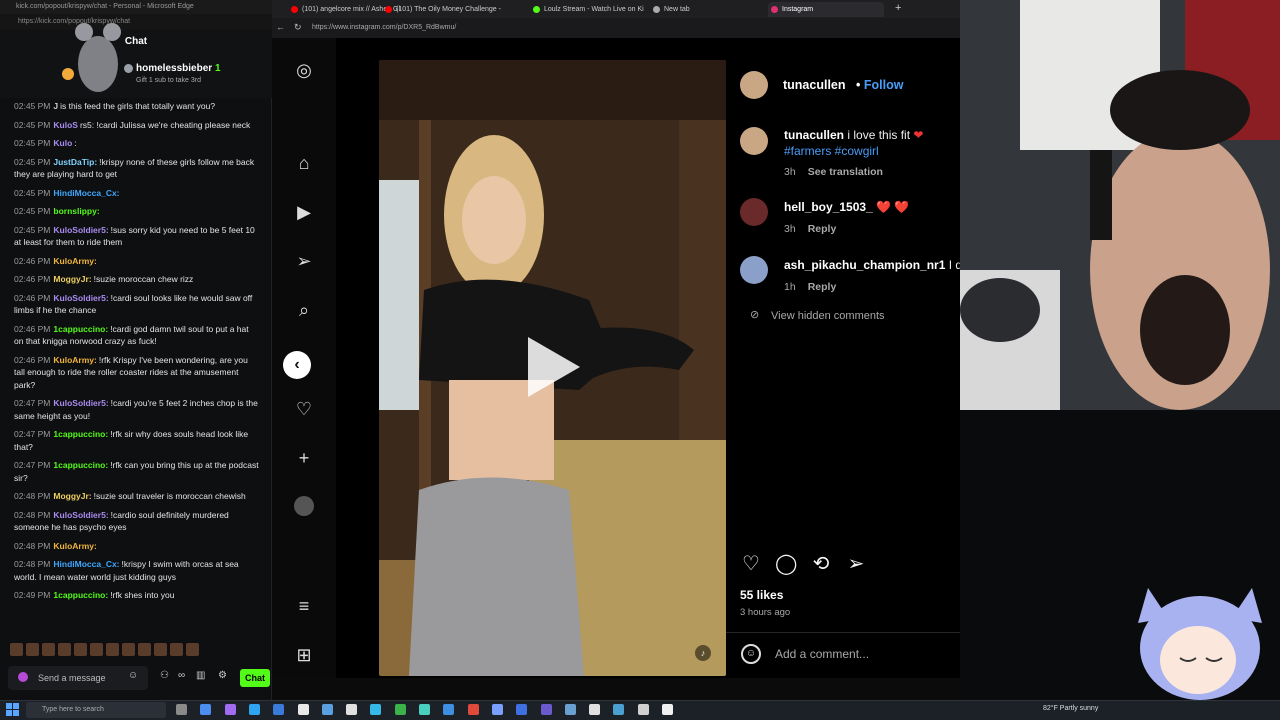  I want to click on back-arrow-icon: ←, so click(280, 27).